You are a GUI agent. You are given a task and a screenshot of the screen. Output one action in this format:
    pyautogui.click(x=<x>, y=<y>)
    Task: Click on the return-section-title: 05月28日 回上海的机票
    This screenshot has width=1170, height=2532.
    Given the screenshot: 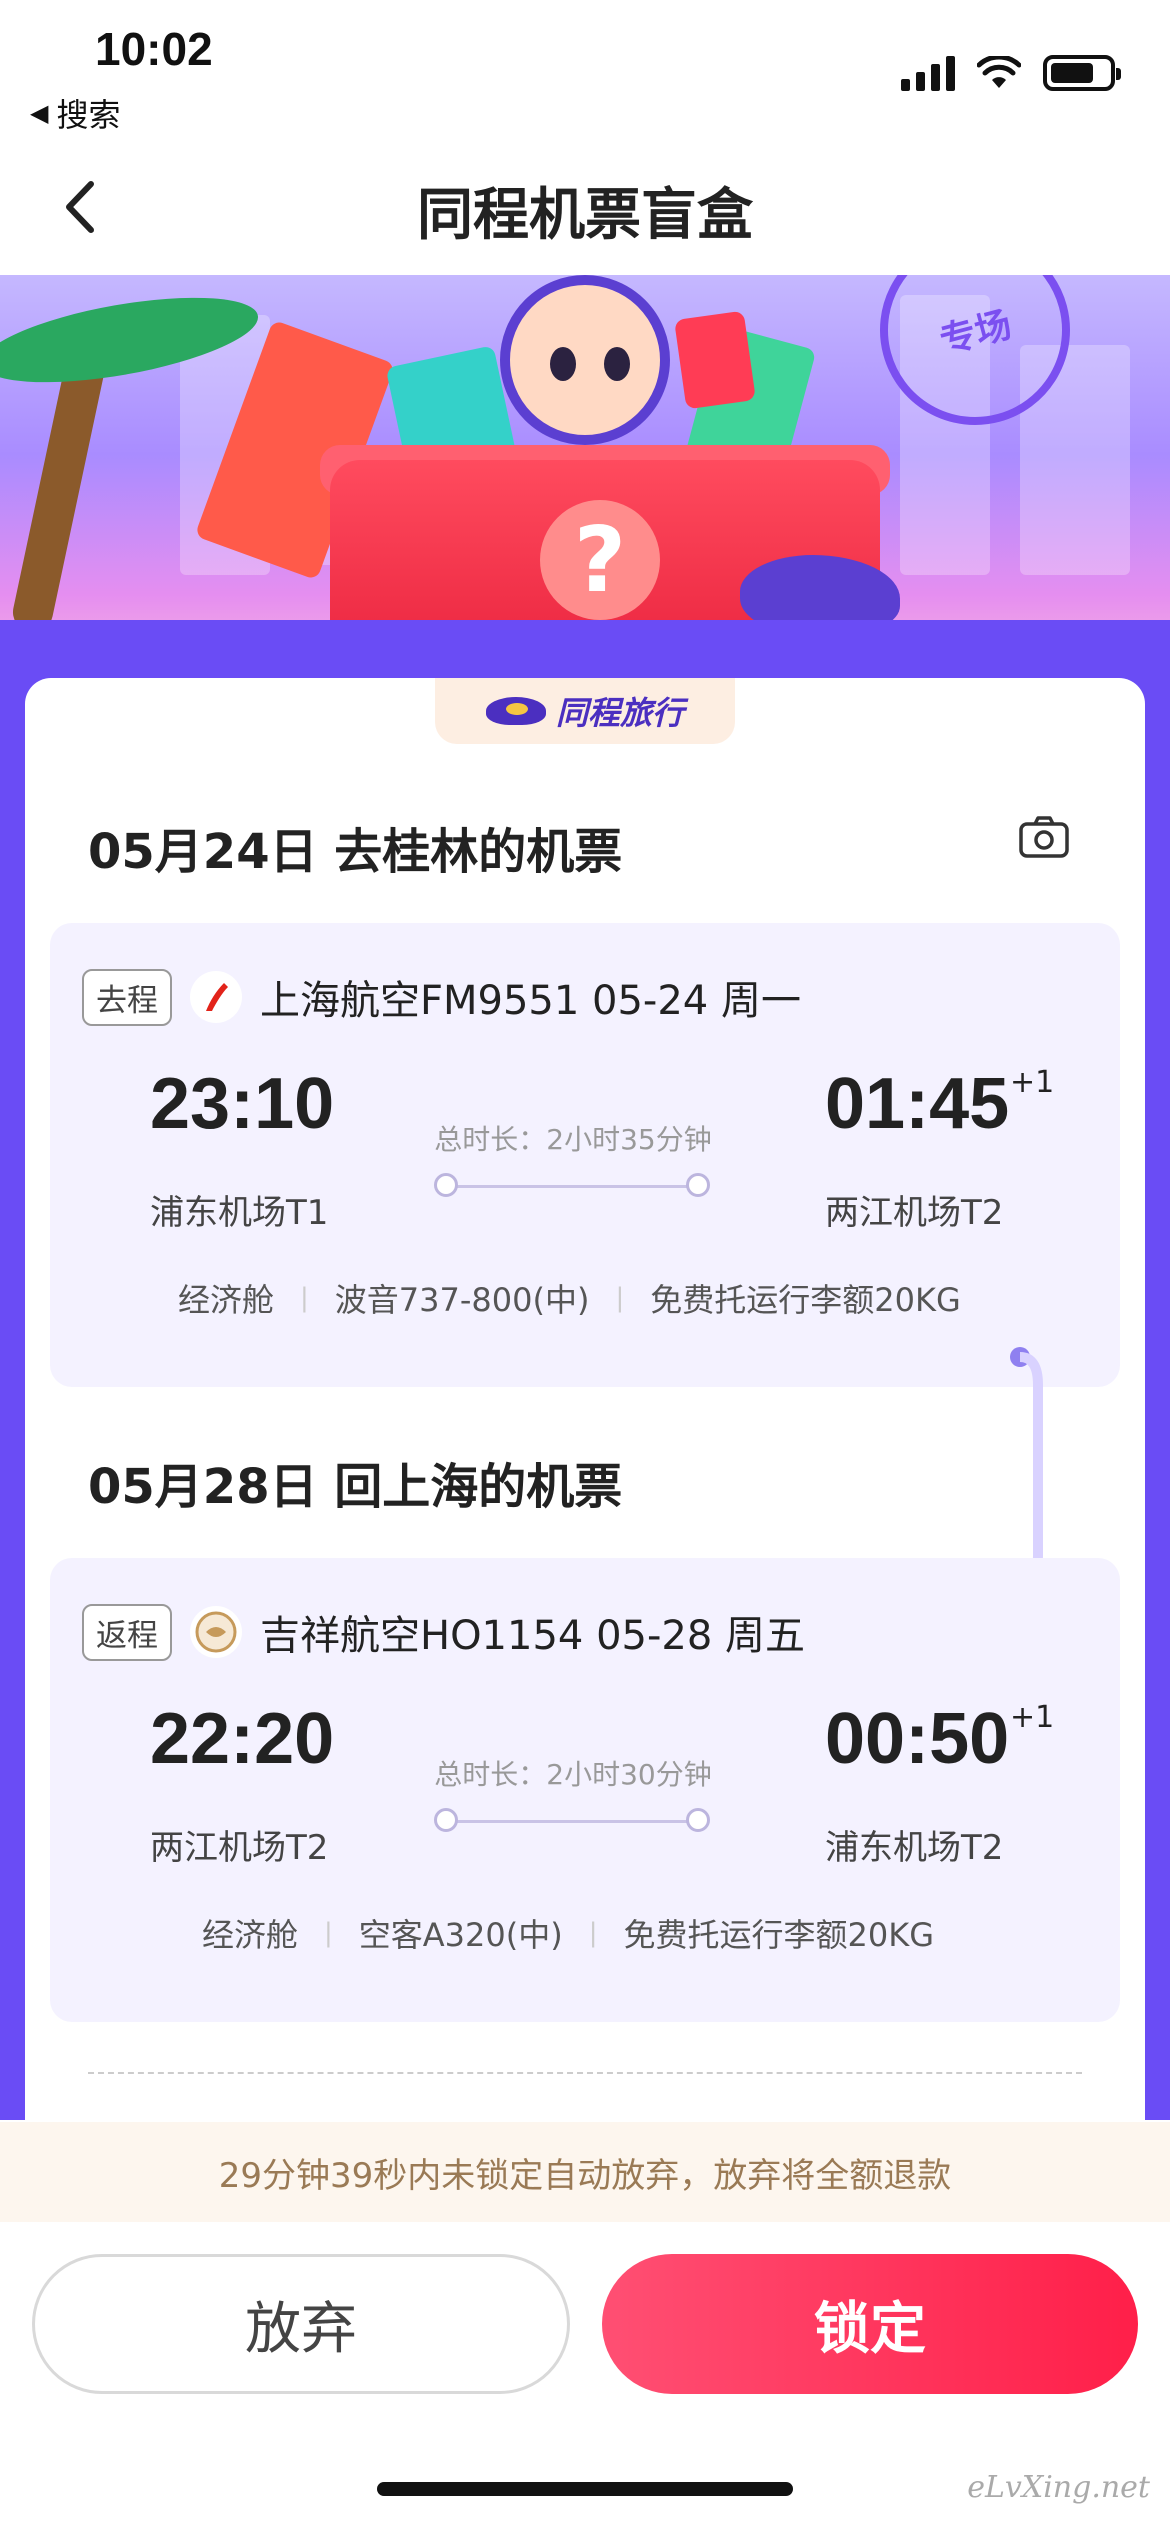 What is the action you would take?
    pyautogui.click(x=355, y=1487)
    